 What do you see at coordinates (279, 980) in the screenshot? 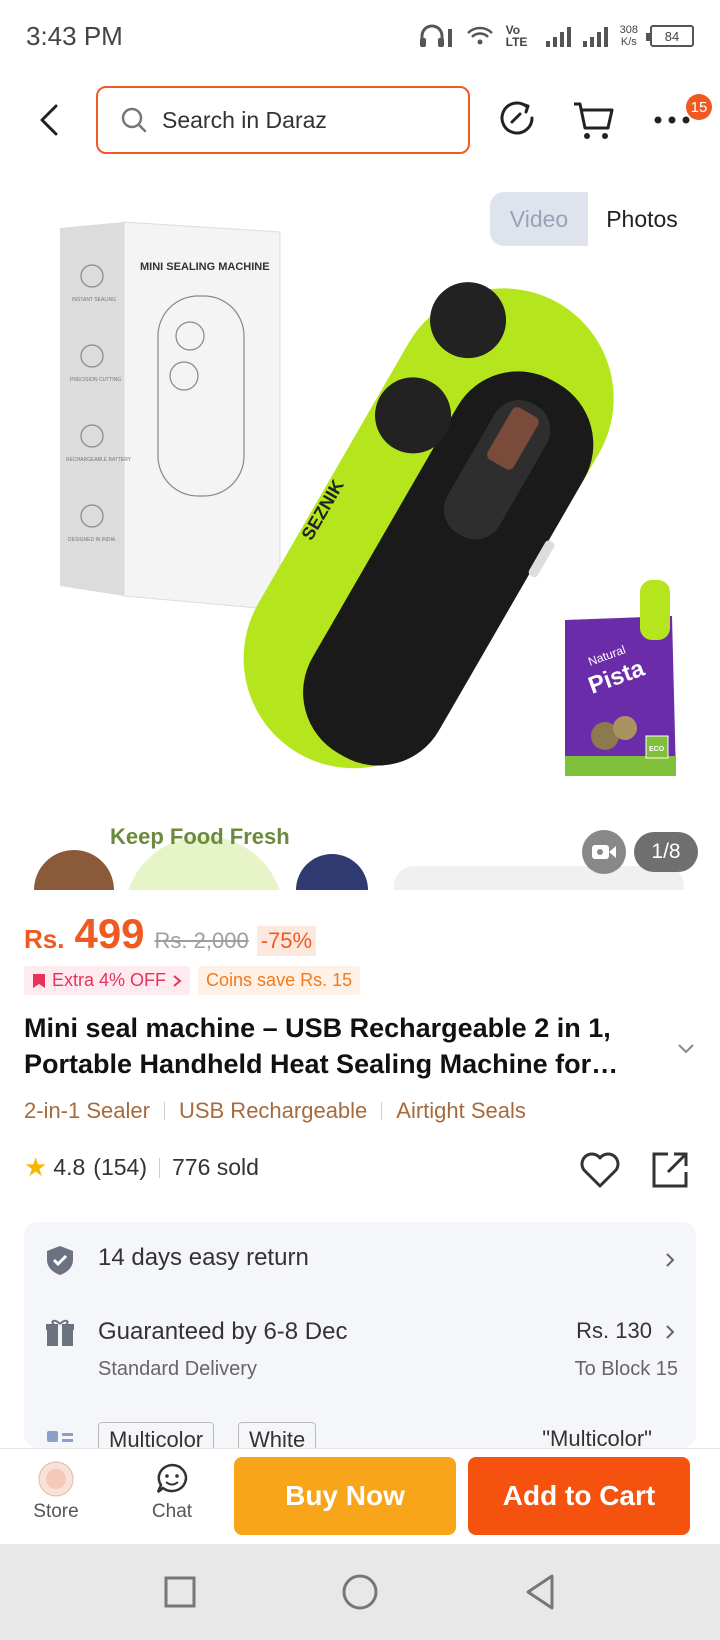
I see `coins-promo: Coins save Rs. 15` at bounding box center [279, 980].